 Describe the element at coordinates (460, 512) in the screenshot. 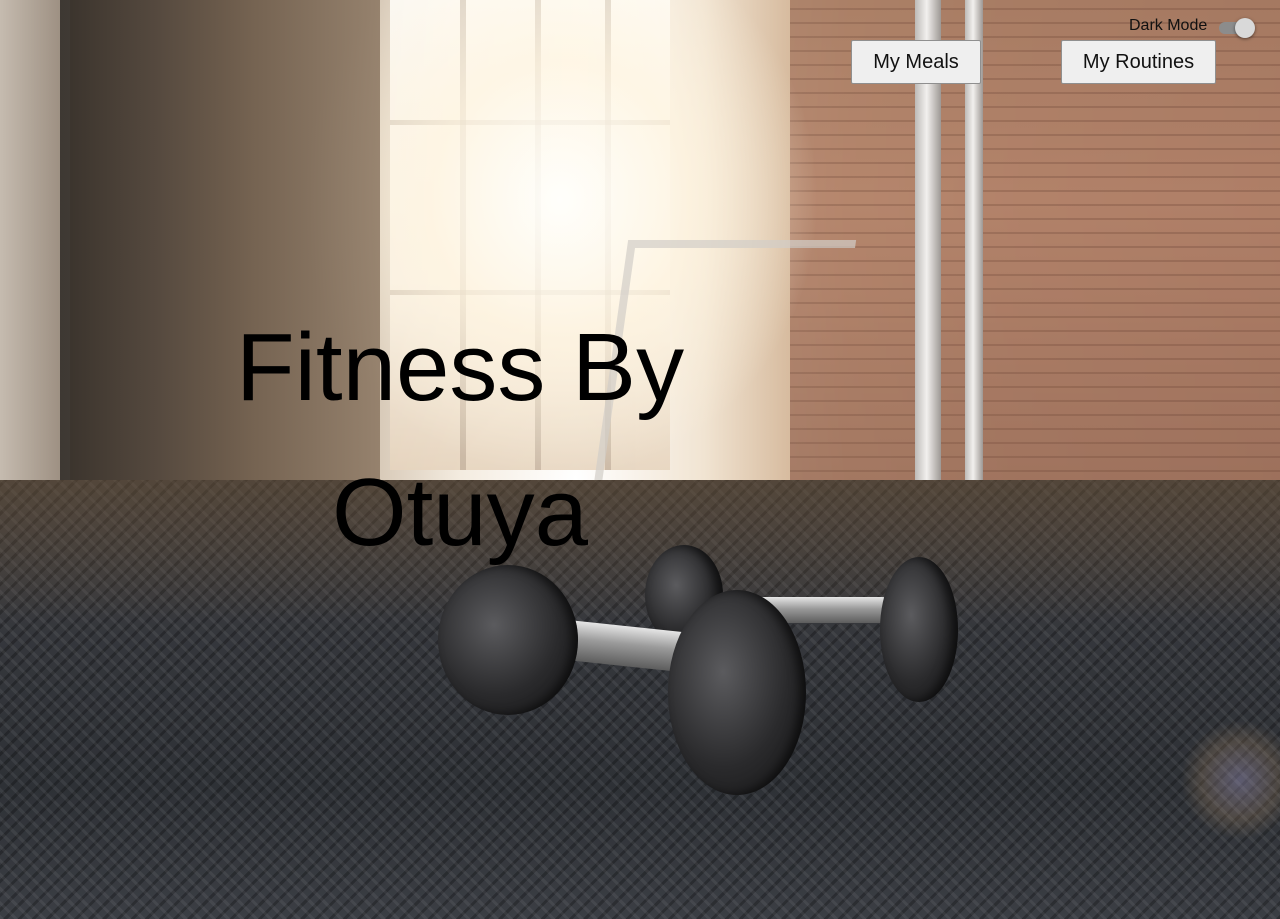

I see `title-line-2: Otuya` at that location.